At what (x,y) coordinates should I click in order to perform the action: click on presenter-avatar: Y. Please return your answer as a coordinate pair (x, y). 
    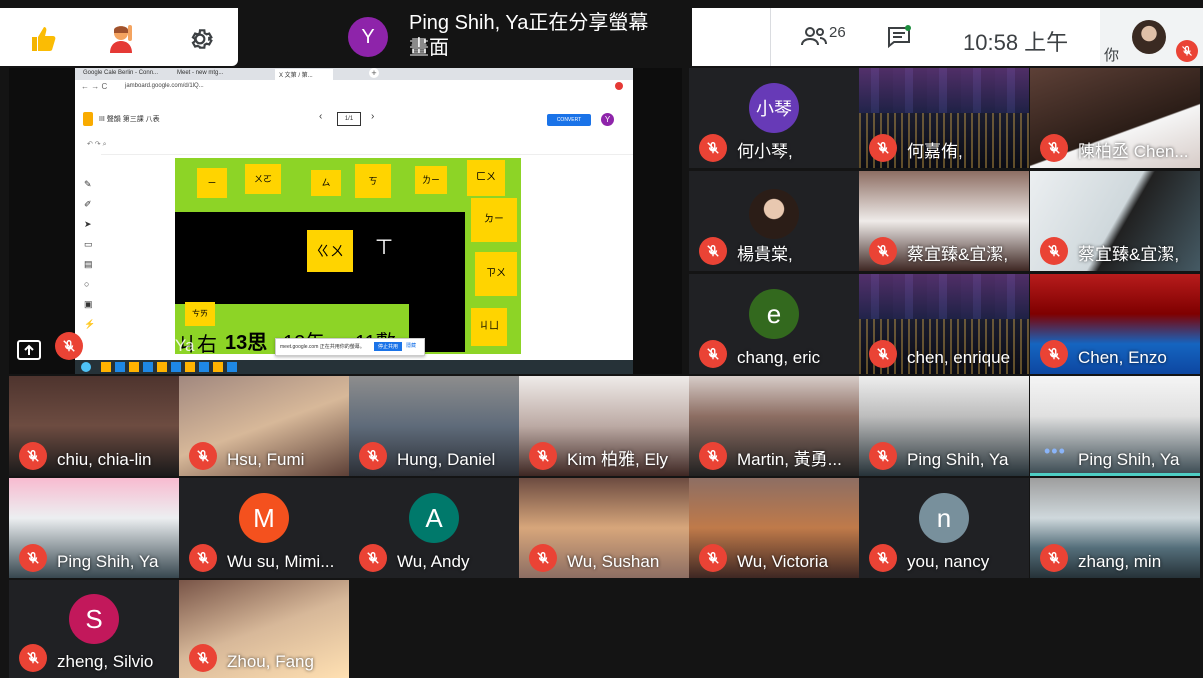
    Looking at the image, I should click on (368, 37).